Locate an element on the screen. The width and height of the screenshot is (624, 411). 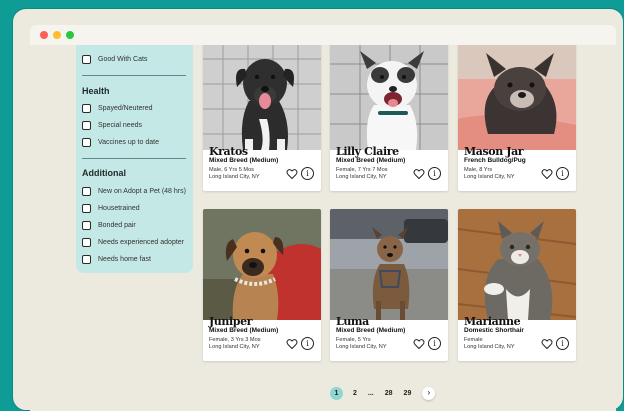
filter-label: Good With Cats is located at coordinates (123, 59).